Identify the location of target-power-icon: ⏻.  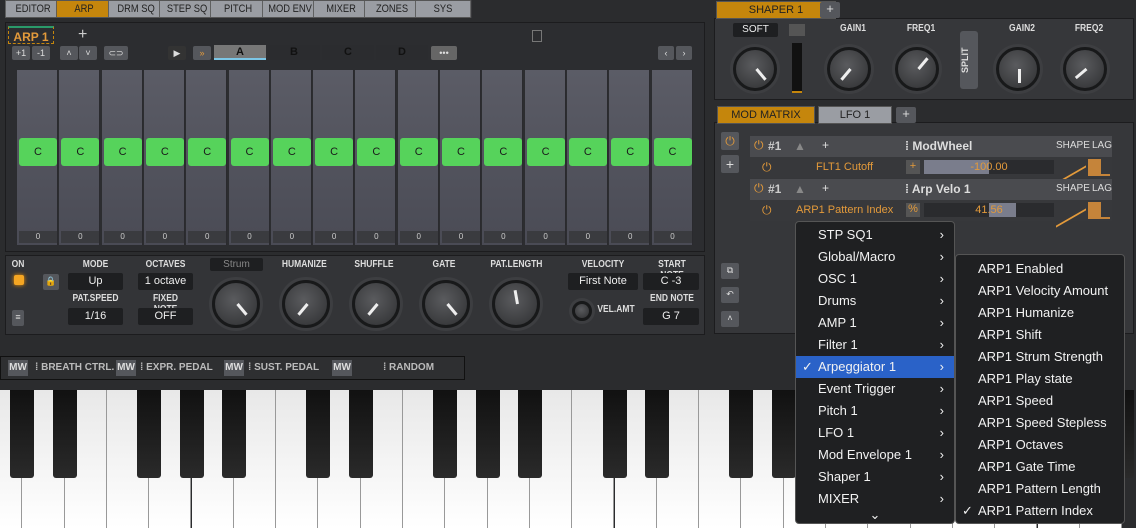
(767, 167).